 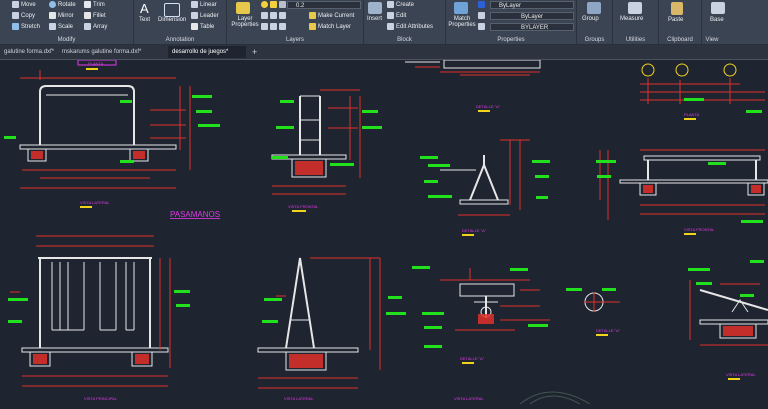 I want to click on pasamanos-title: PASAMANOS, so click(x=195, y=214).